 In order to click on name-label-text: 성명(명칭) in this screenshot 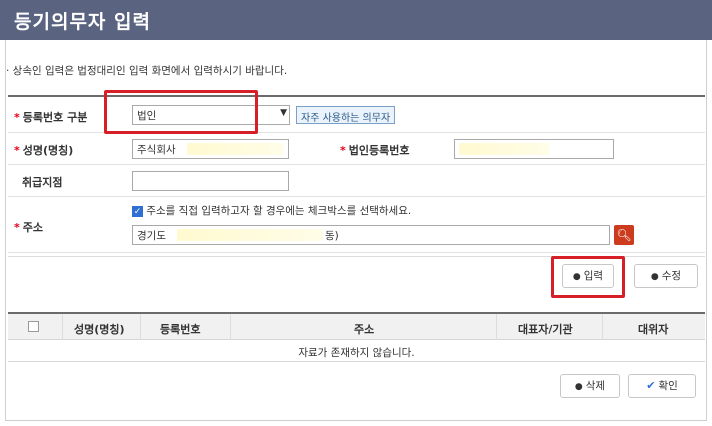, I will do `click(48, 150)`.